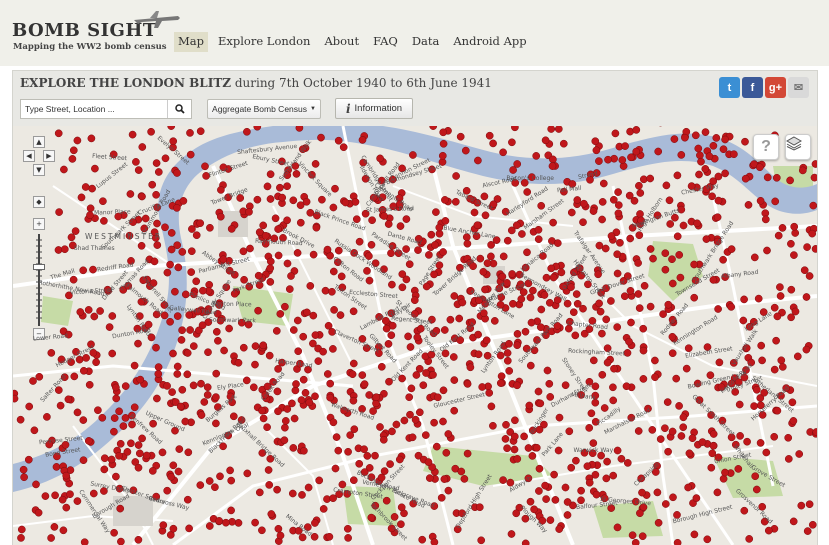  What do you see at coordinates (39, 142) in the screenshot?
I see `pan-up-button: ▲` at bounding box center [39, 142].